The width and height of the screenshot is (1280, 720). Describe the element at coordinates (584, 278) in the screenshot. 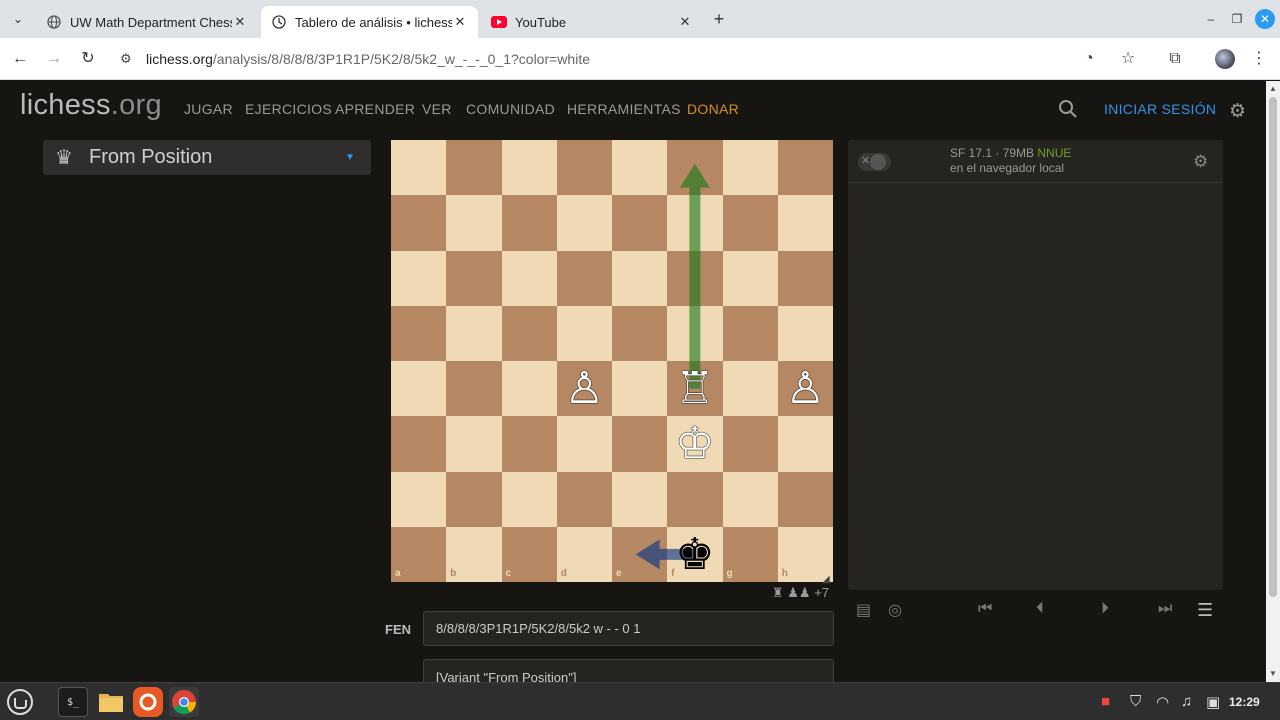

I see `square-d6` at that location.